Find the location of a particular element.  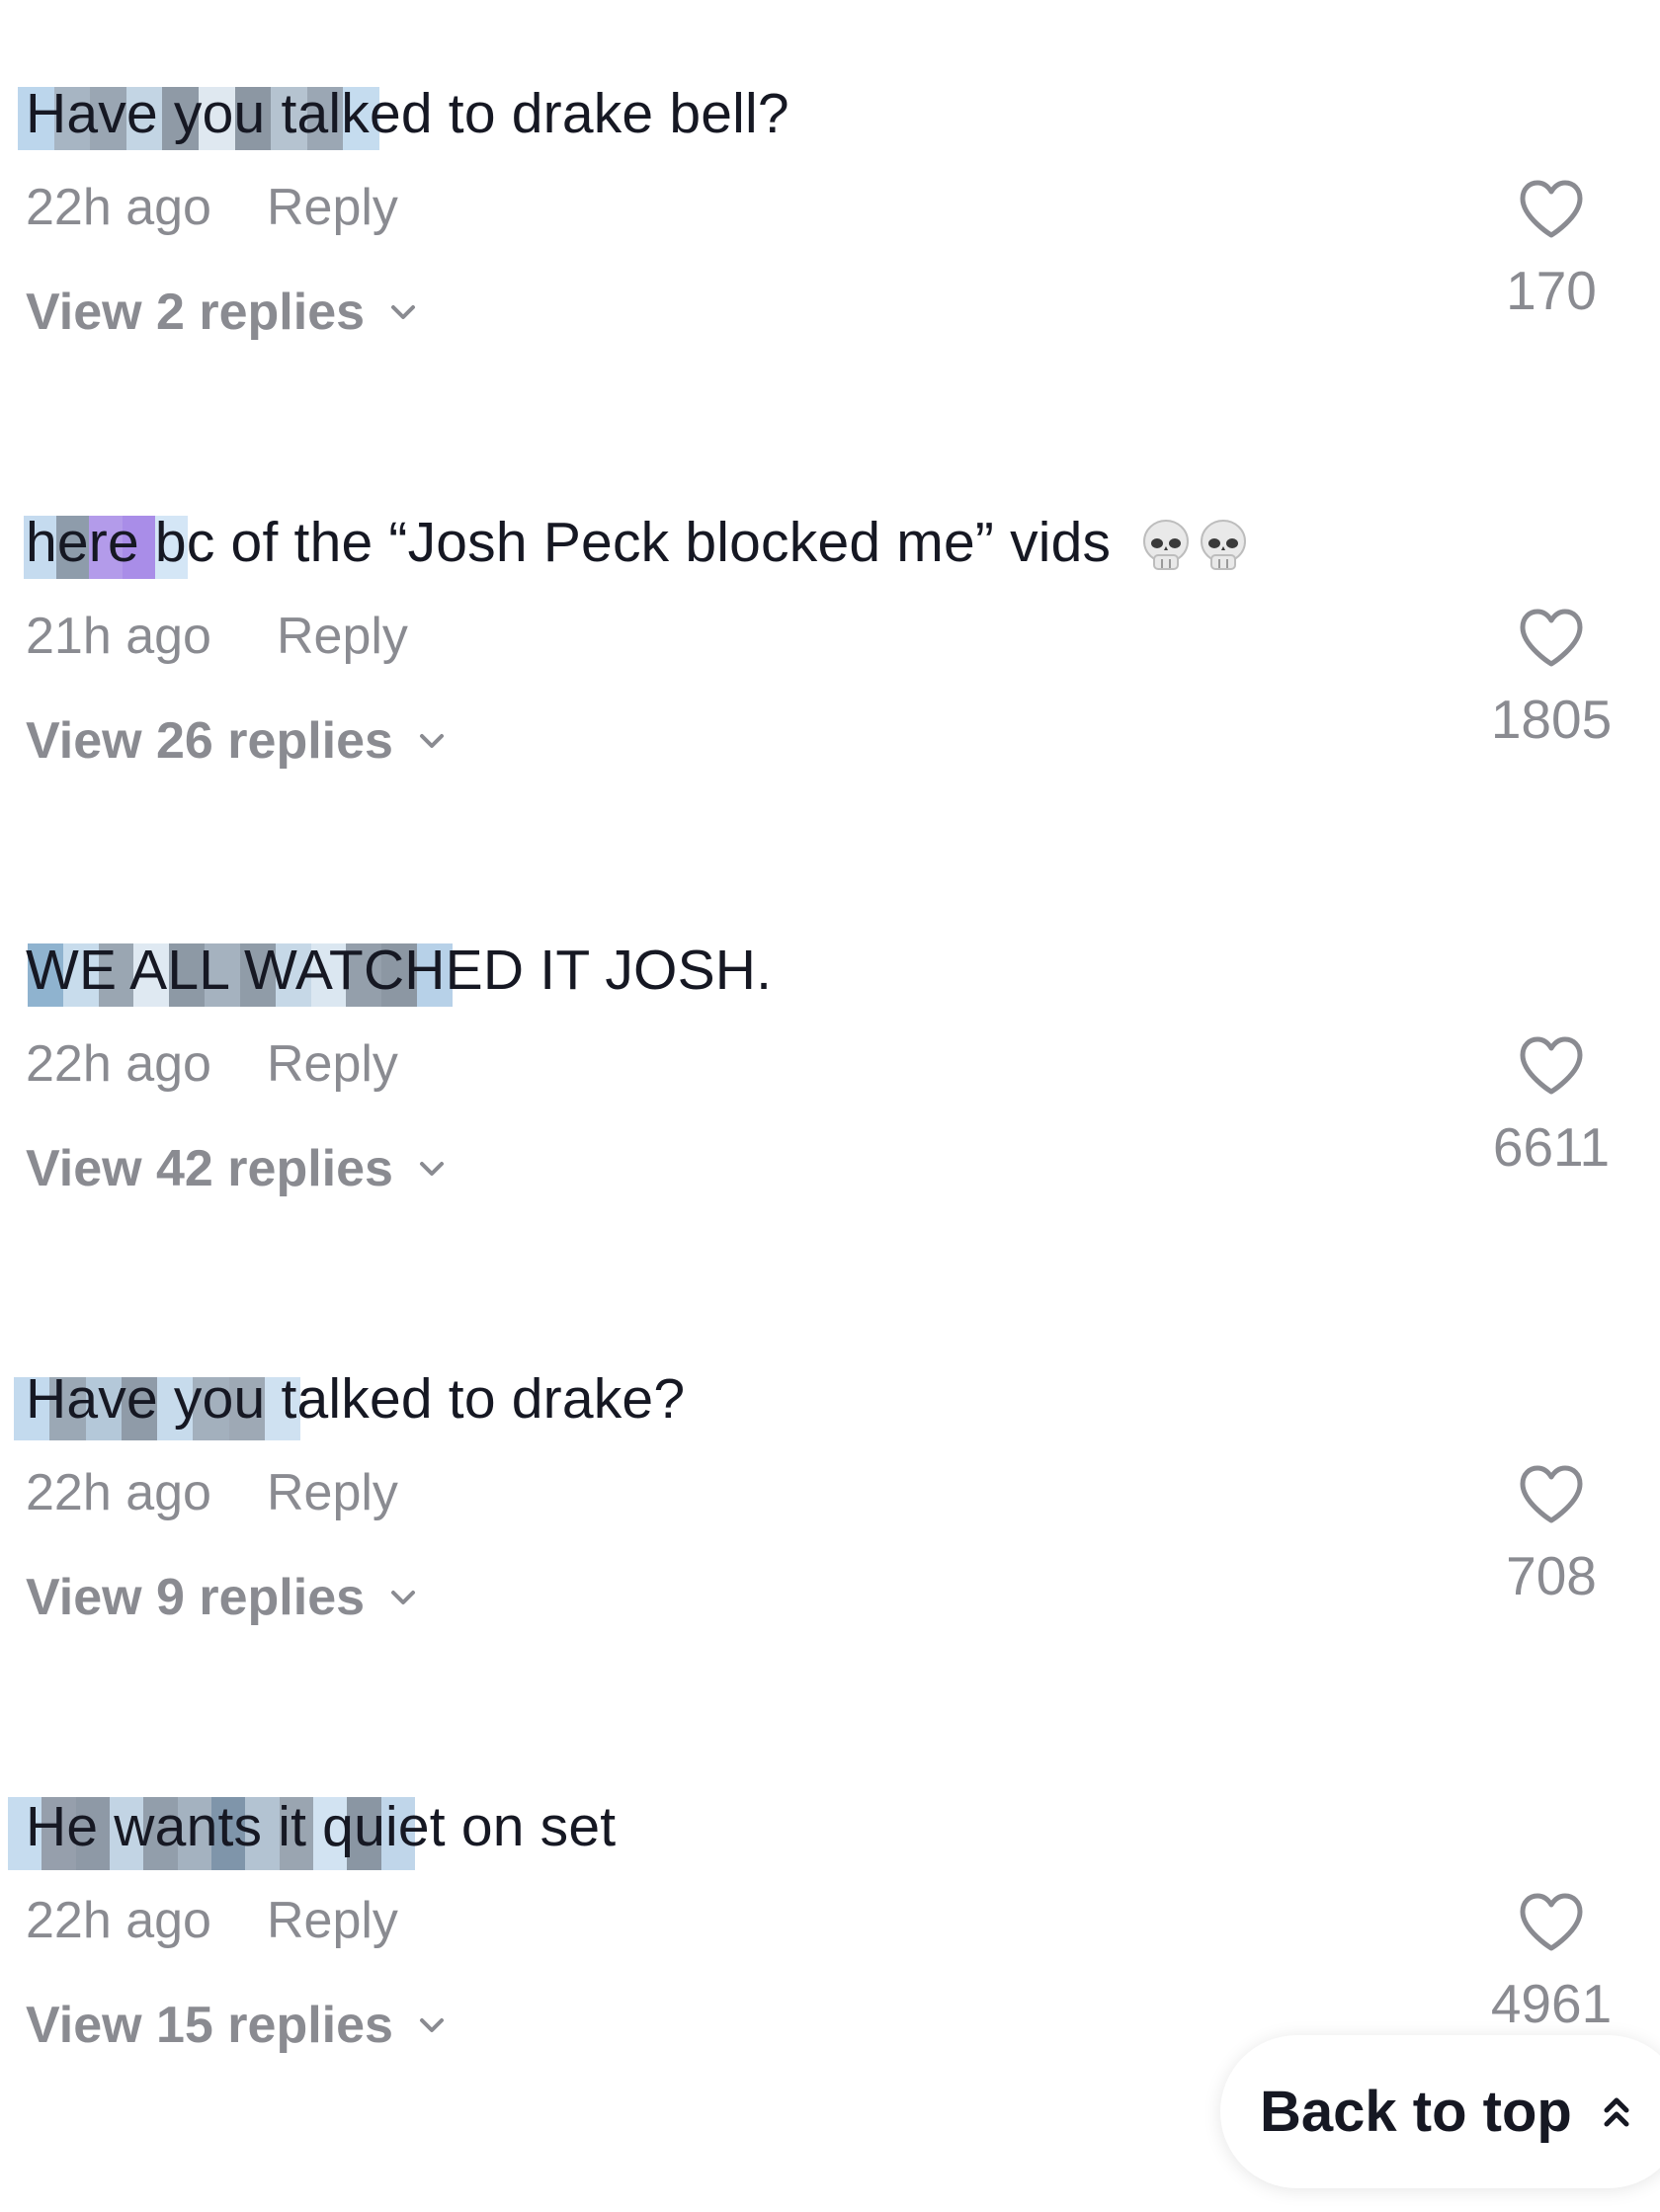

comment-text: Have you talked to drake bell? is located at coordinates (407, 113).